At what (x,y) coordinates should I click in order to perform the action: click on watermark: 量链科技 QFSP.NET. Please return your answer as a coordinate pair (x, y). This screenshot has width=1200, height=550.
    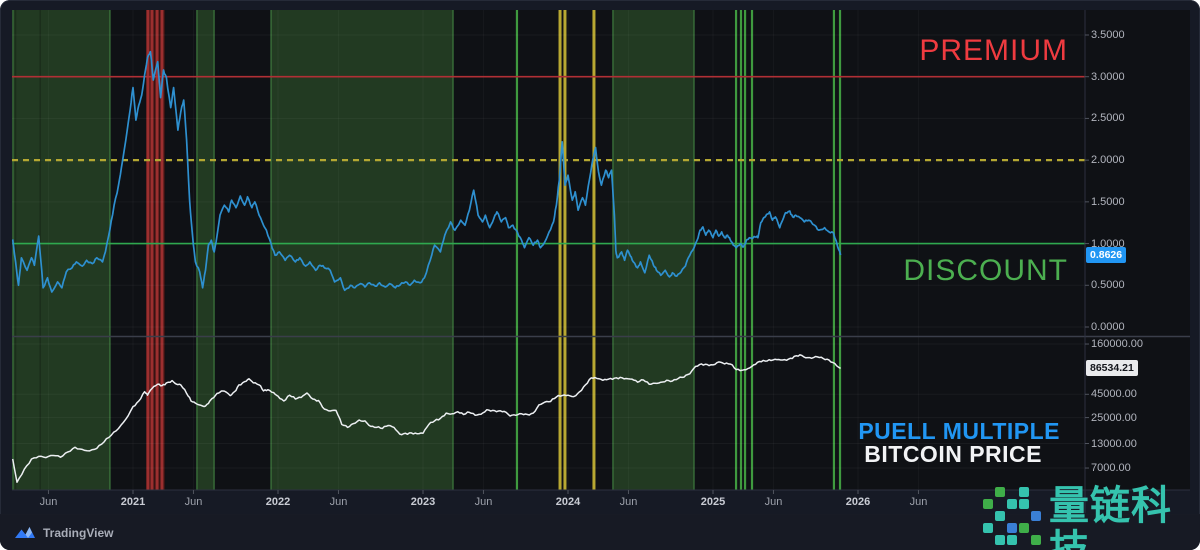
    Looking at the image, I should click on (1091, 517).